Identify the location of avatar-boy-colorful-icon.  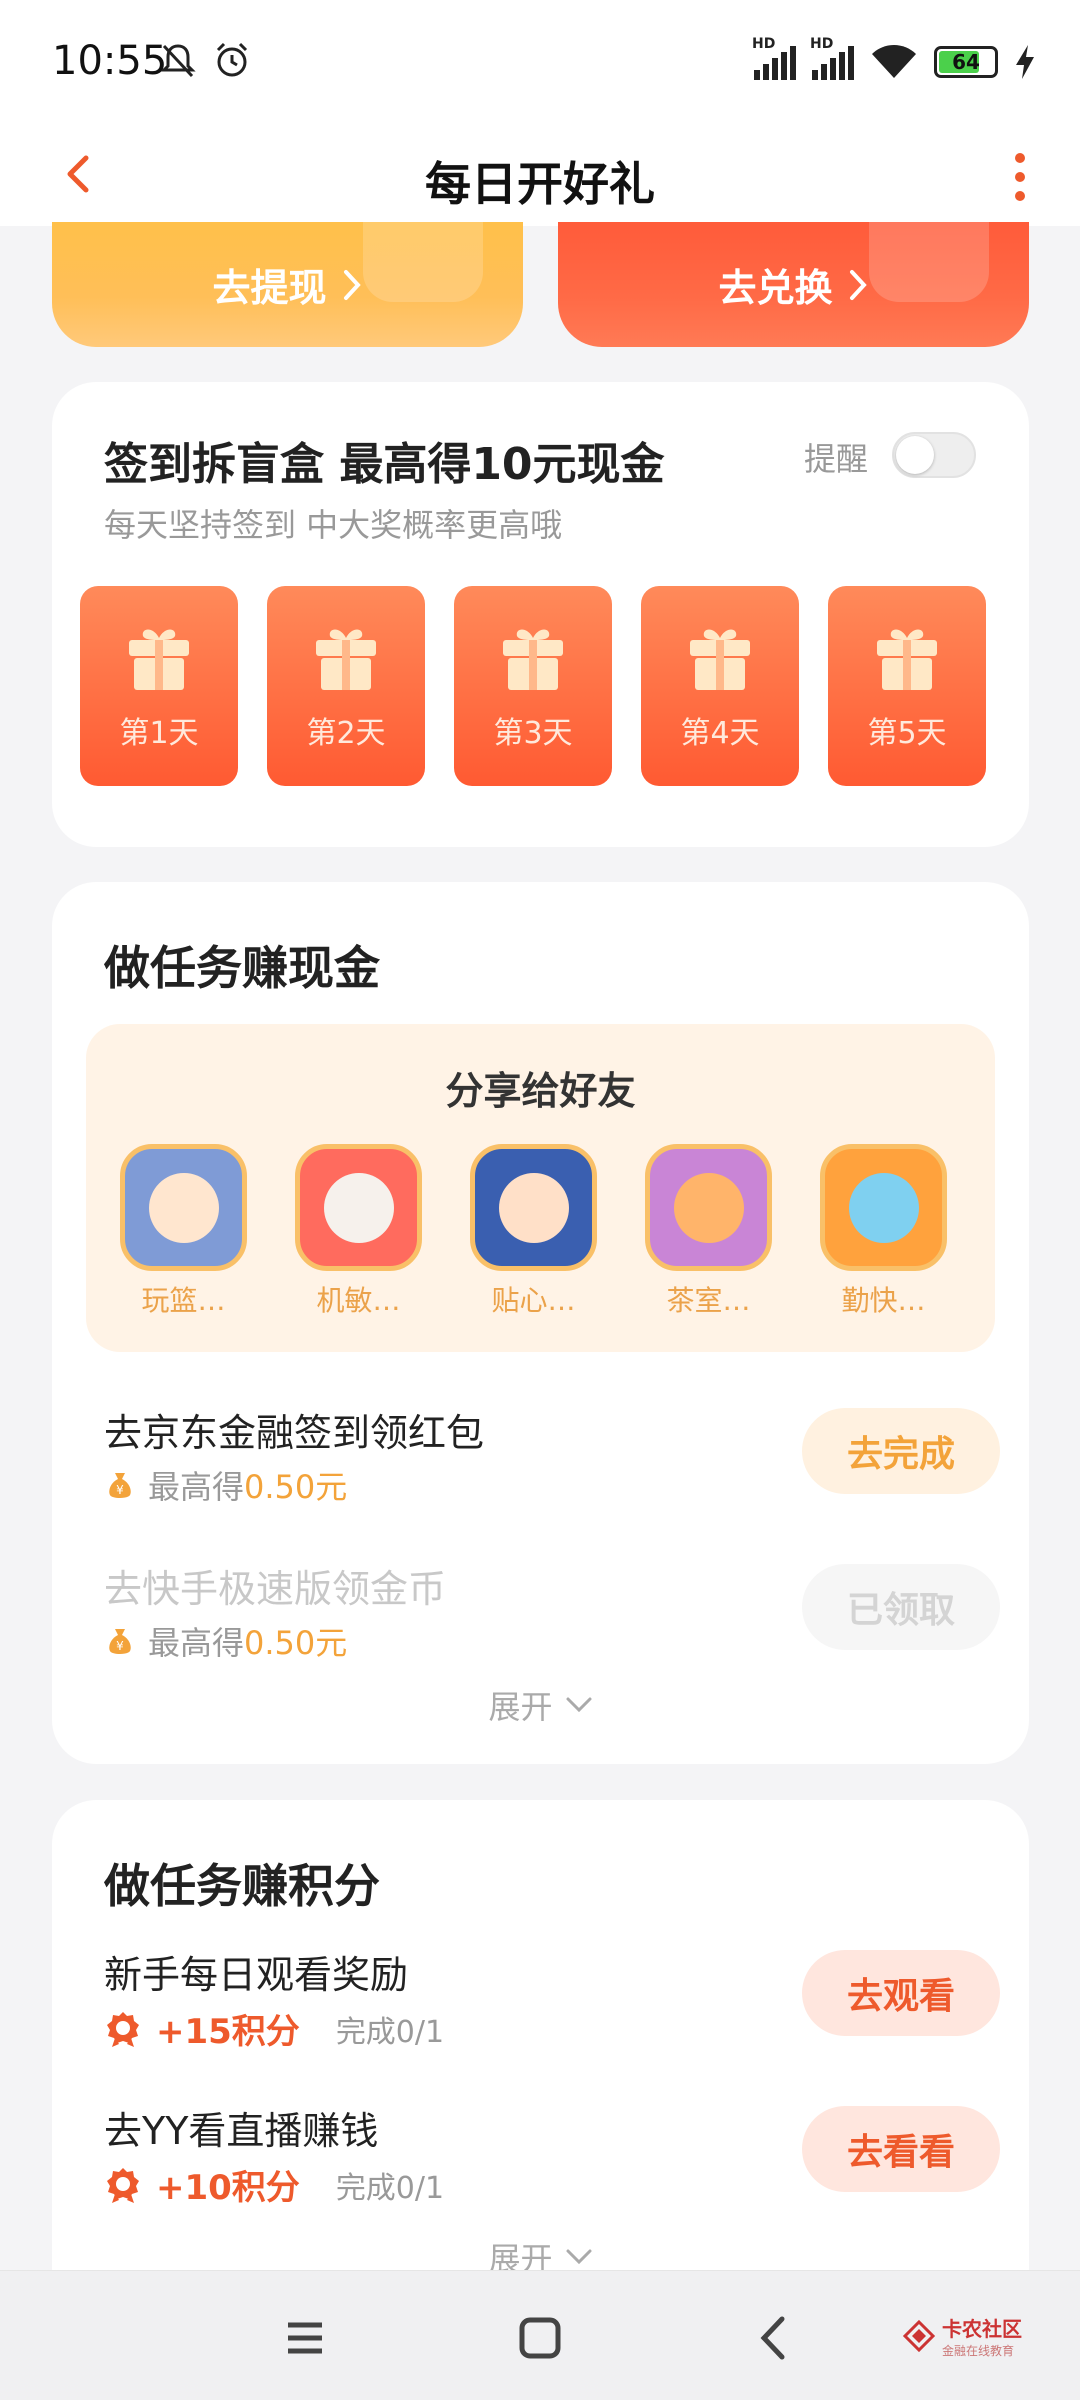
(883, 1207).